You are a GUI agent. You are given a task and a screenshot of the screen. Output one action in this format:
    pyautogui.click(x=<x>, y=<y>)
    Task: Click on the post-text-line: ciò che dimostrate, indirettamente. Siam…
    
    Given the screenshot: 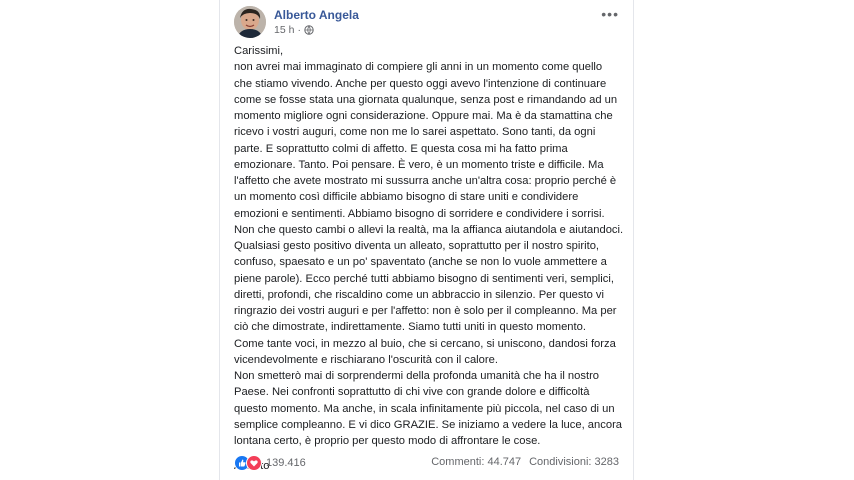 What is the action you would take?
    pyautogui.click(x=410, y=327)
    